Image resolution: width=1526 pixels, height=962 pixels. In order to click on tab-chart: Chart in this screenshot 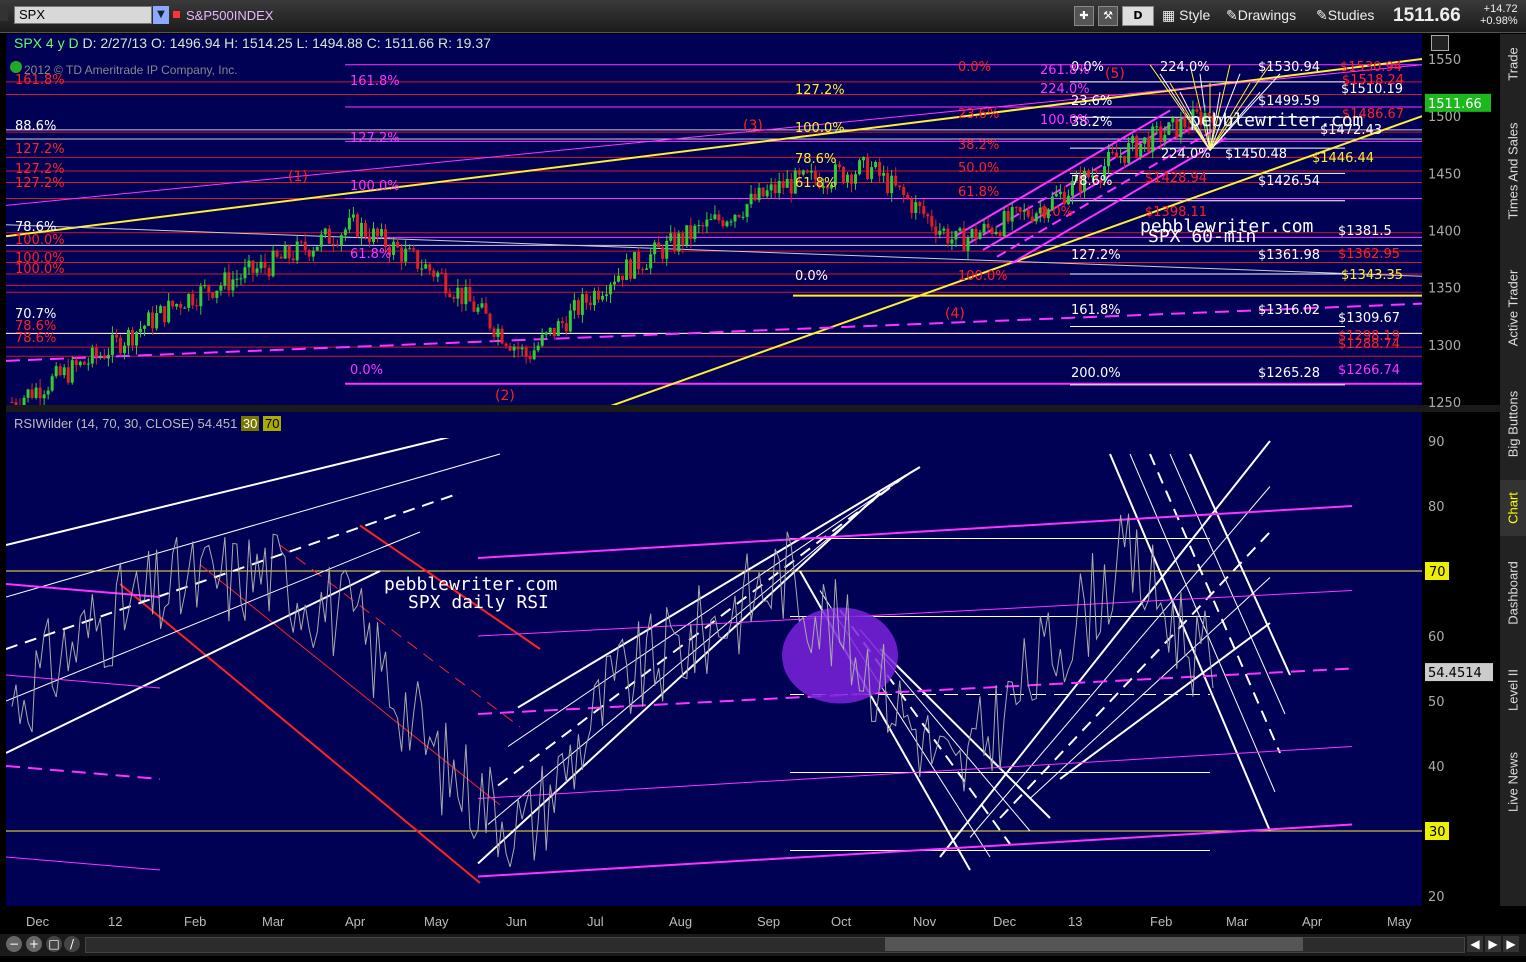, I will do `click(1513, 508)`.